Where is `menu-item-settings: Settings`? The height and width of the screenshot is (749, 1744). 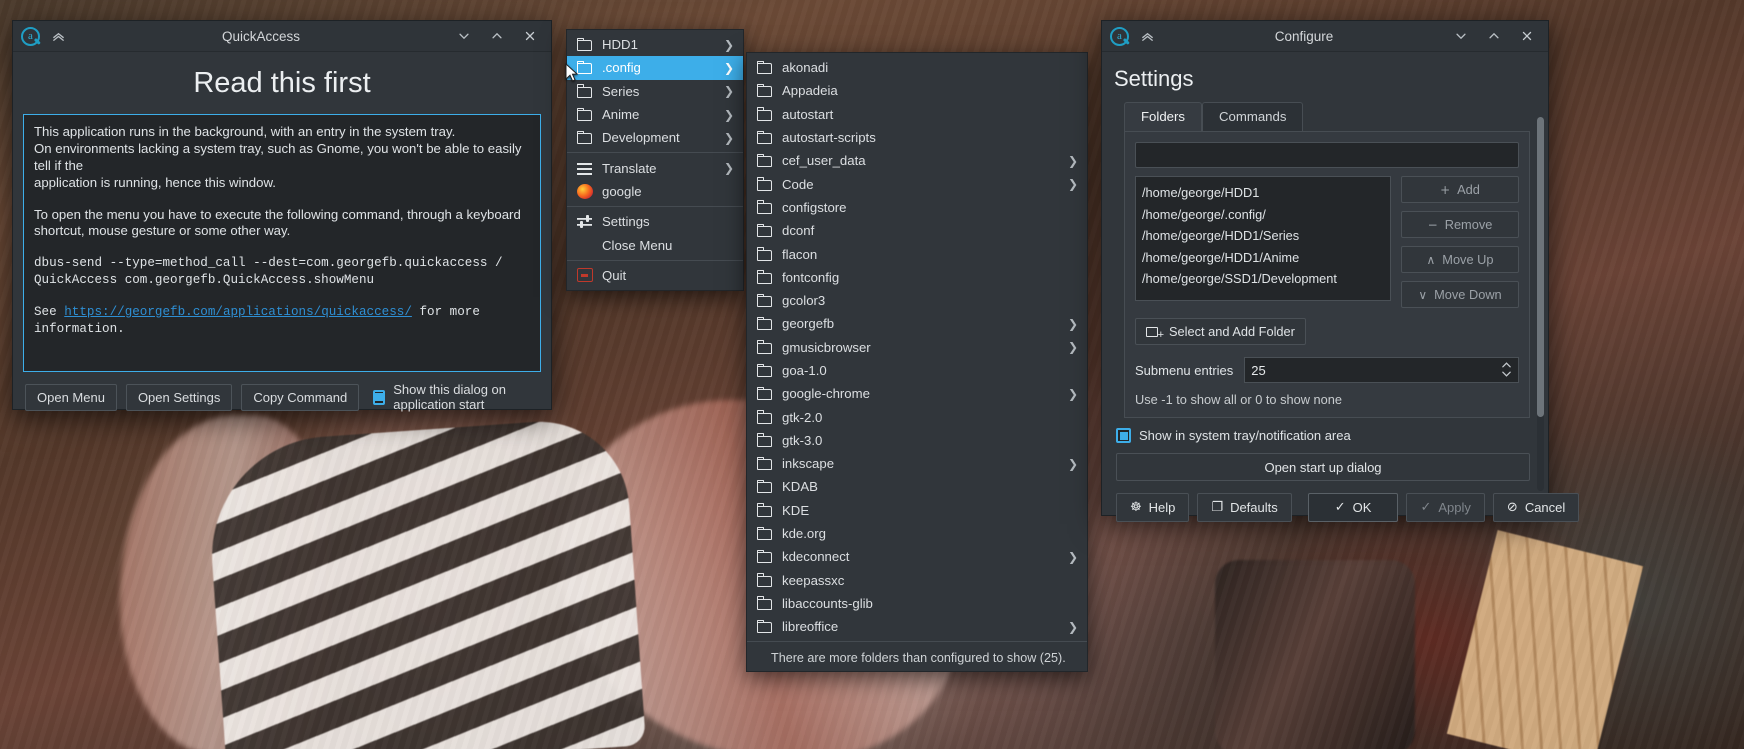
menu-item-settings: Settings is located at coordinates (655, 221).